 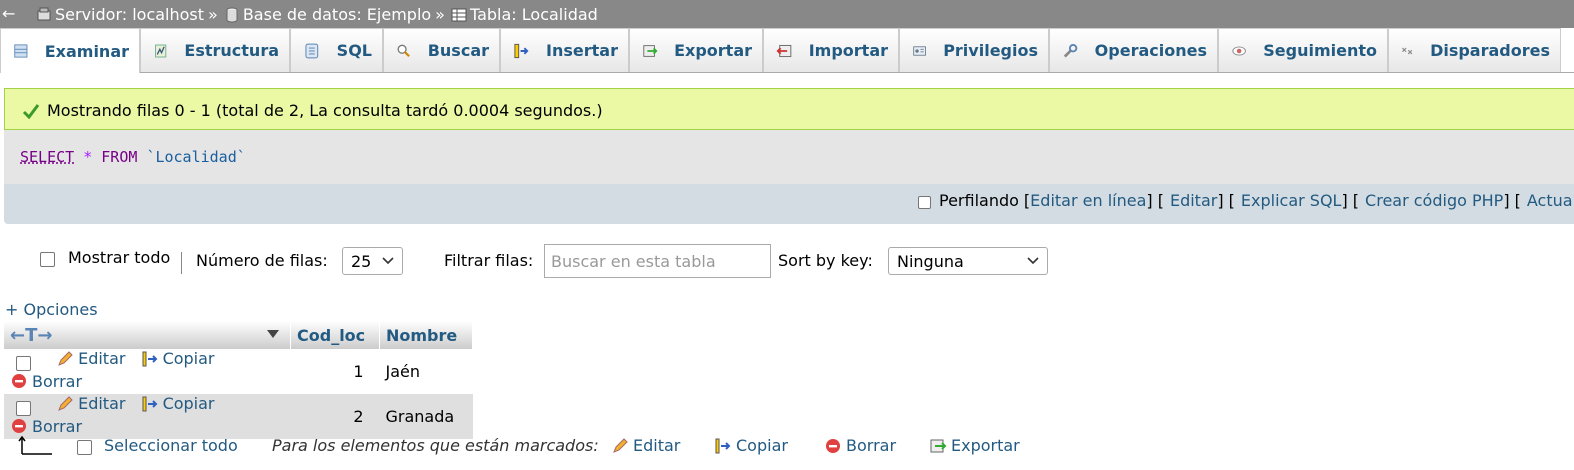 I want to click on table-row: Editar Copiar Borrar 1 Jaén, so click(x=238, y=371).